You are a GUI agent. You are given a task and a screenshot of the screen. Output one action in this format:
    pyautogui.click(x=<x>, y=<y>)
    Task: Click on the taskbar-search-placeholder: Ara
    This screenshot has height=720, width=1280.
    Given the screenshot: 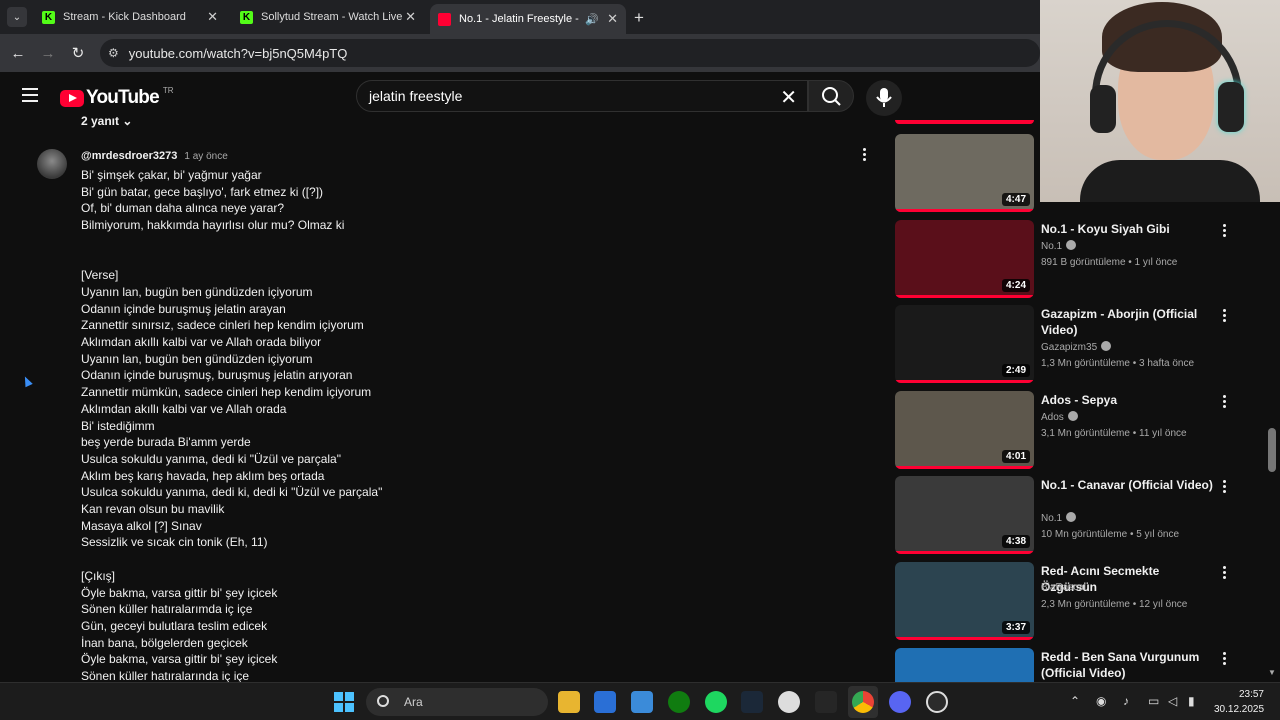 What is the action you would take?
    pyautogui.click(x=413, y=702)
    